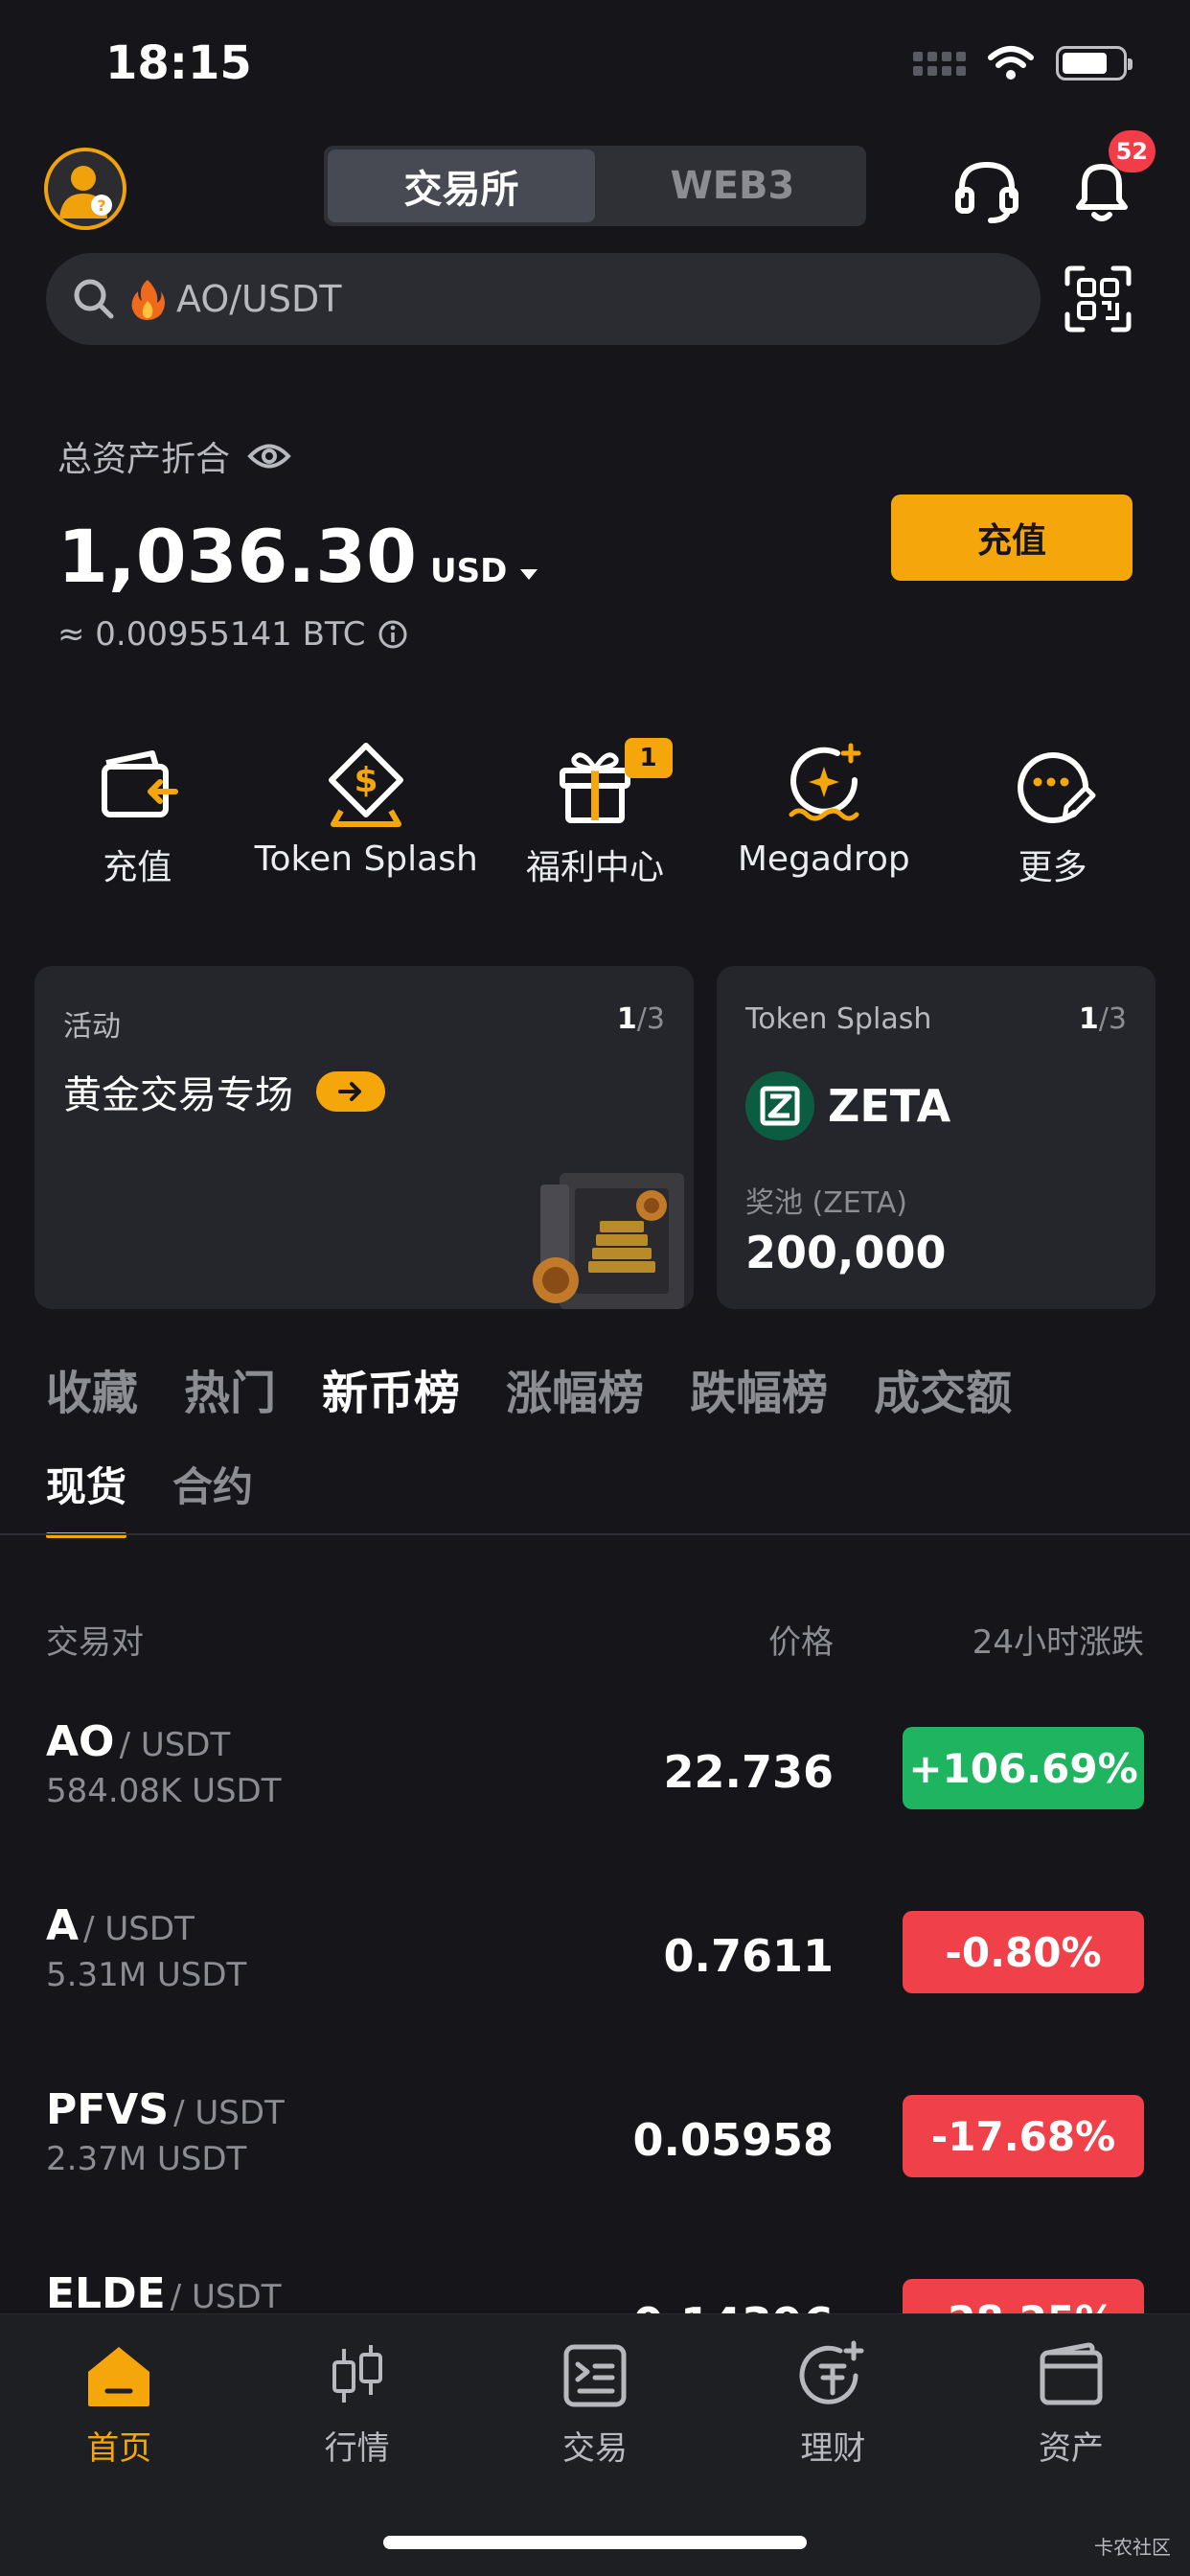 The height and width of the screenshot is (2576, 1190). Describe the element at coordinates (595, 2177) in the screenshot. I see `table-row: PFVS / USDT 2.37M USDT 0.05958 -17.68%` at that location.